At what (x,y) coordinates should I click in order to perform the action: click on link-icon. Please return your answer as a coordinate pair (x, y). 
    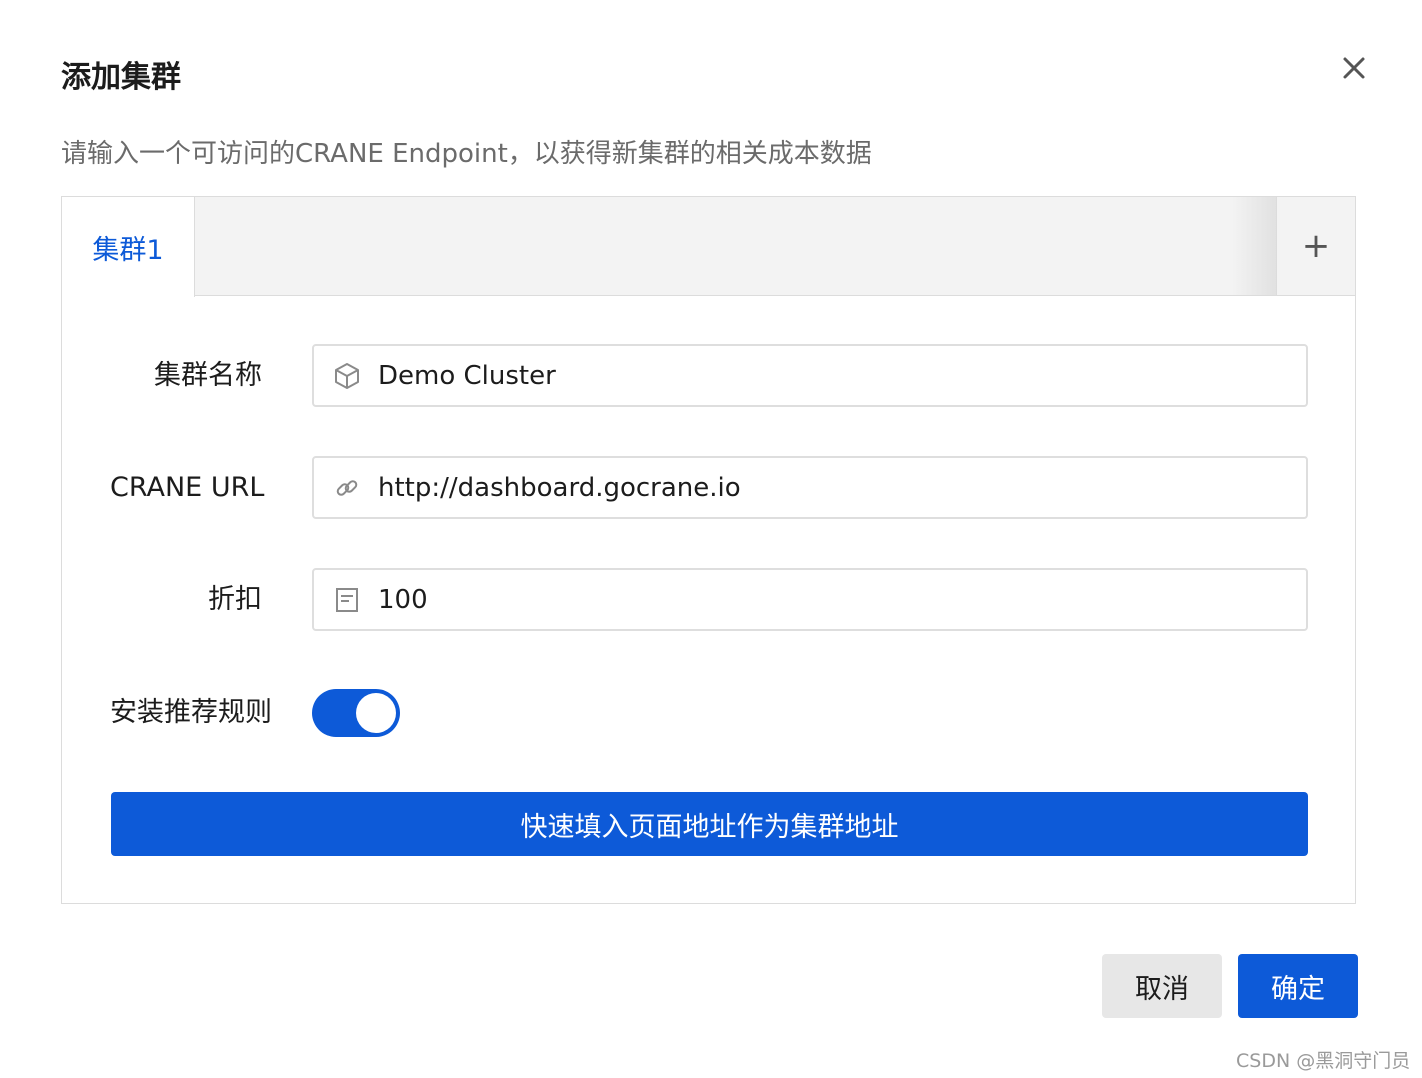
    Looking at the image, I should click on (347, 488).